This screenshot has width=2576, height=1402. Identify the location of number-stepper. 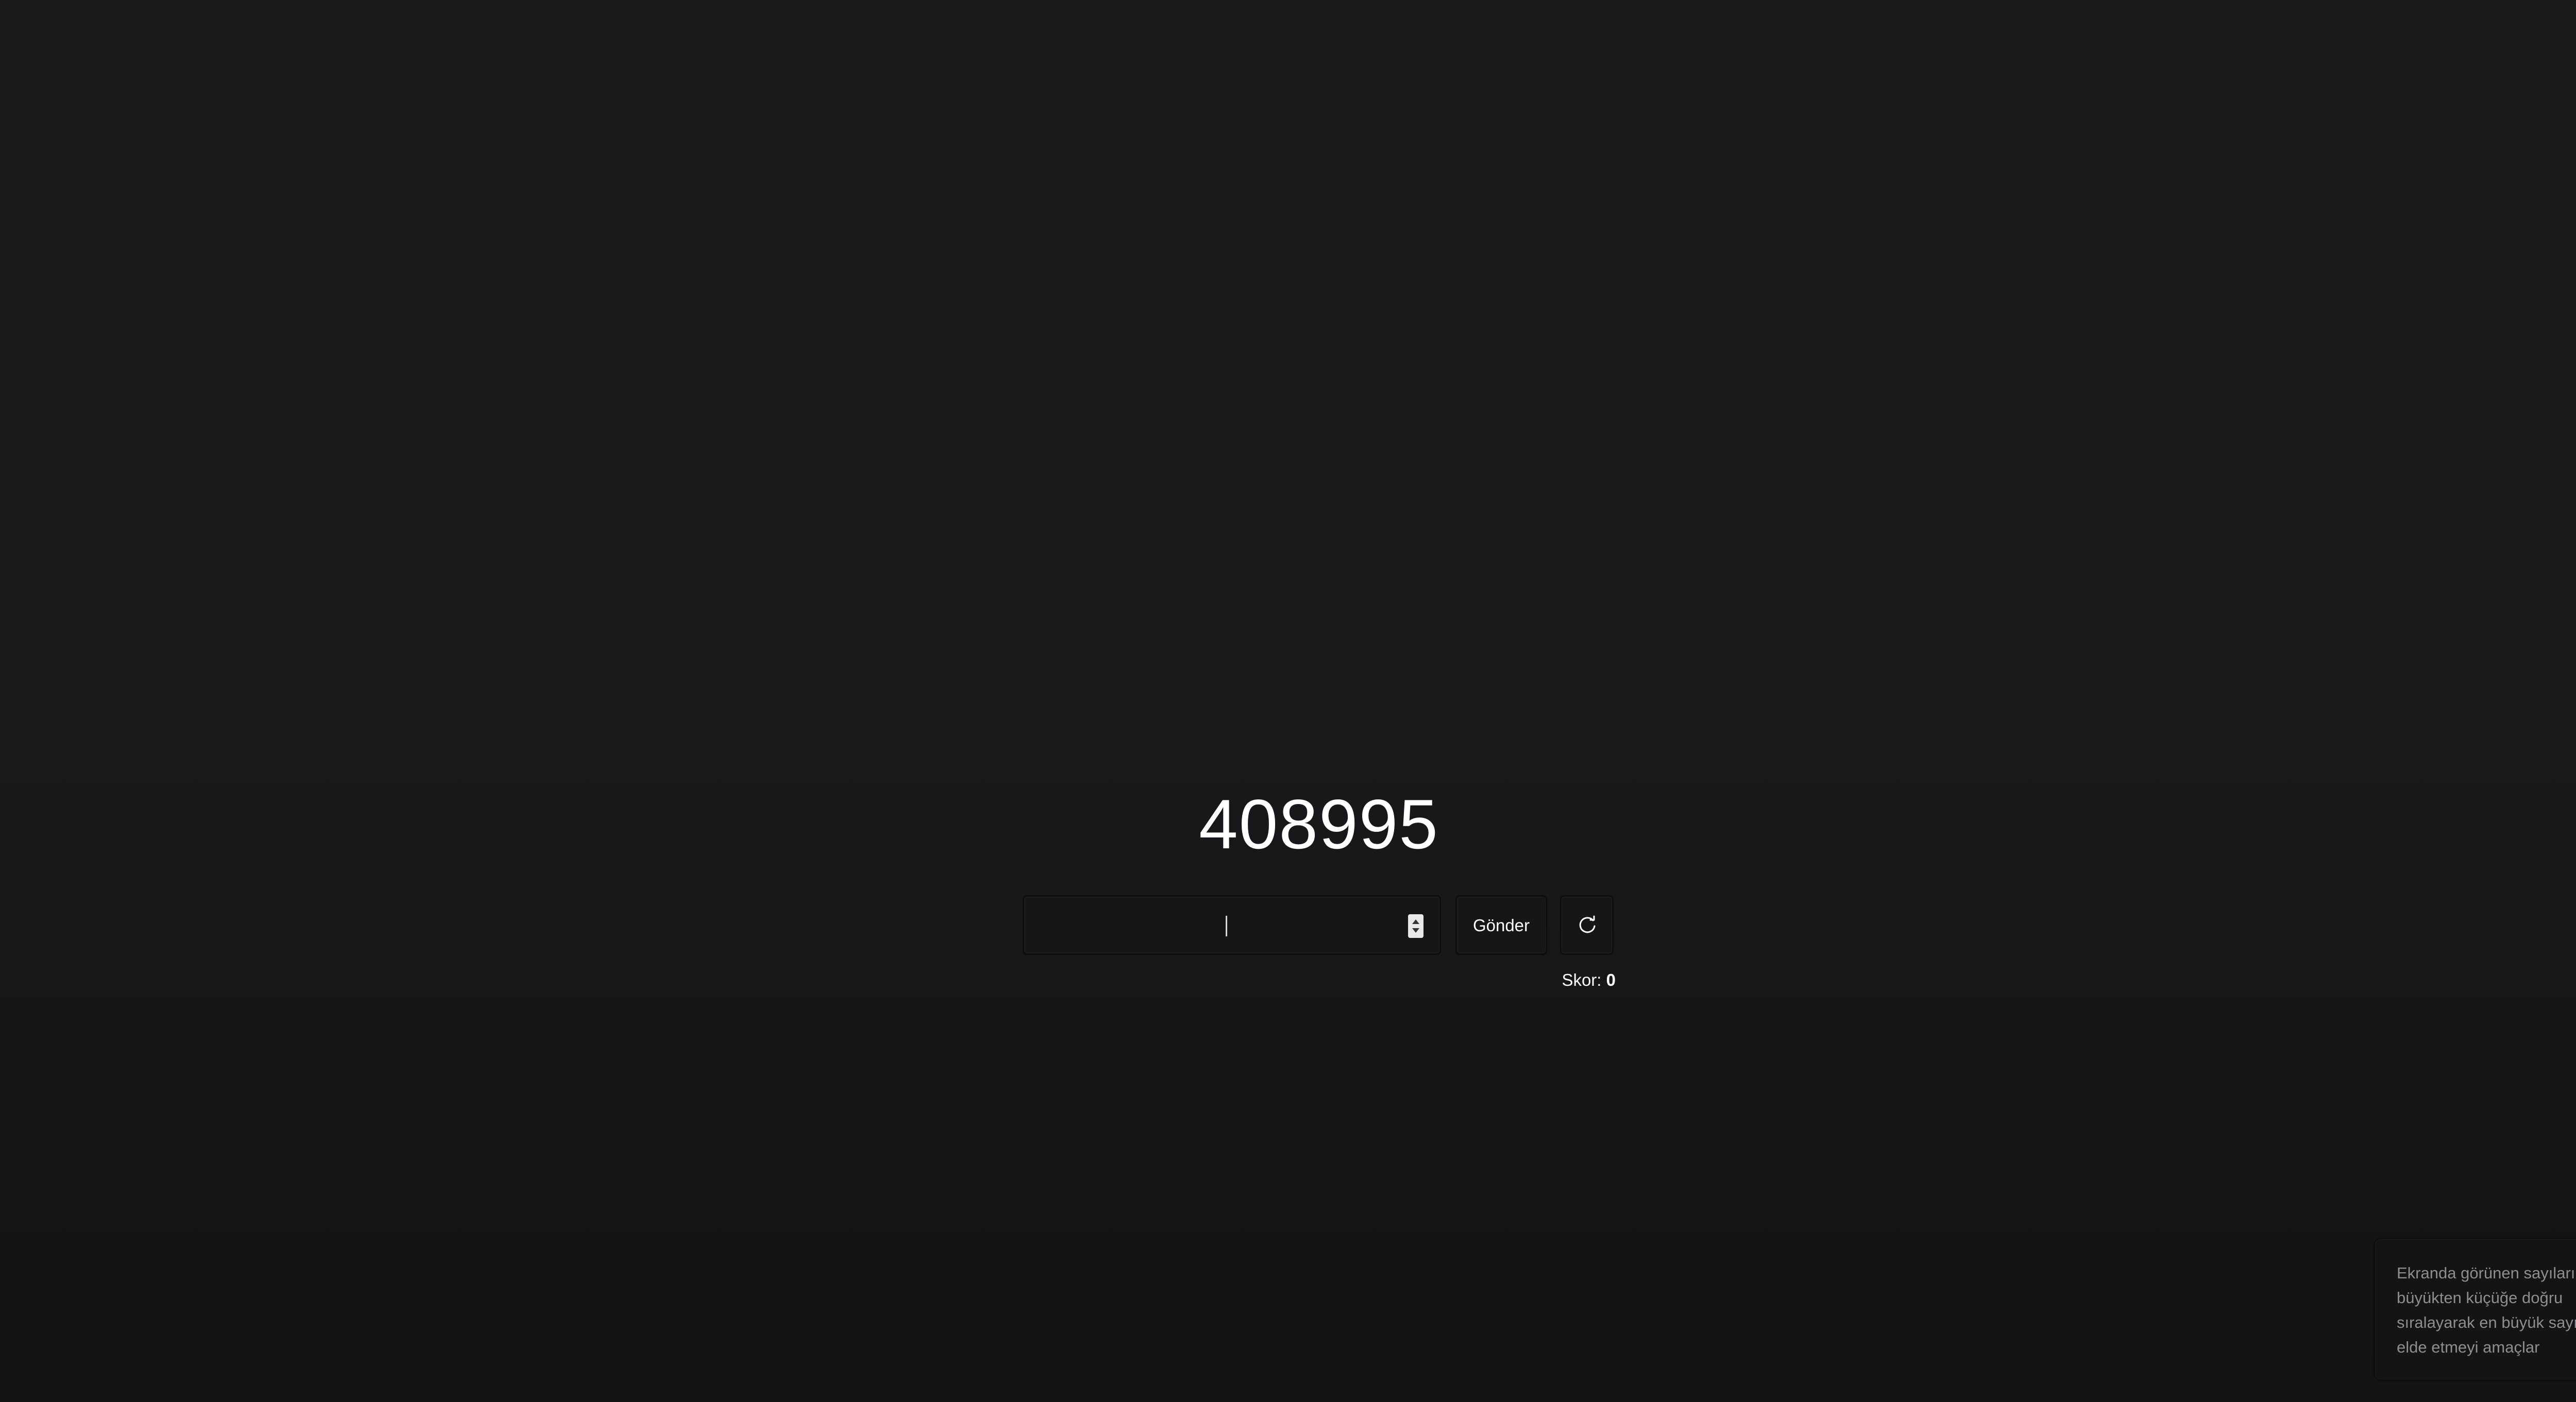
(1415, 926).